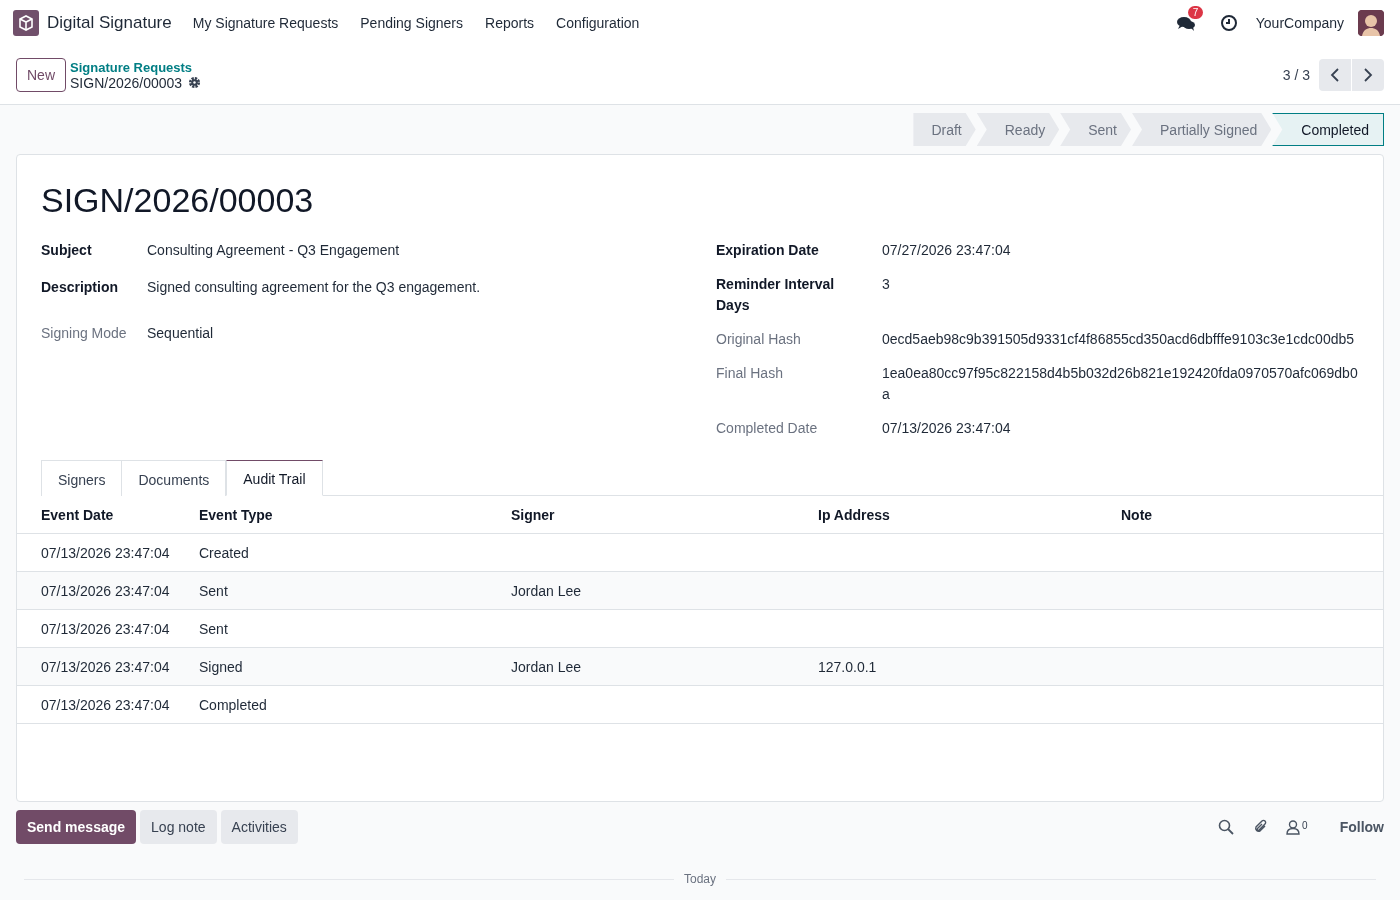 The height and width of the screenshot is (900, 1400). I want to click on column-header: Note, so click(1240, 514).